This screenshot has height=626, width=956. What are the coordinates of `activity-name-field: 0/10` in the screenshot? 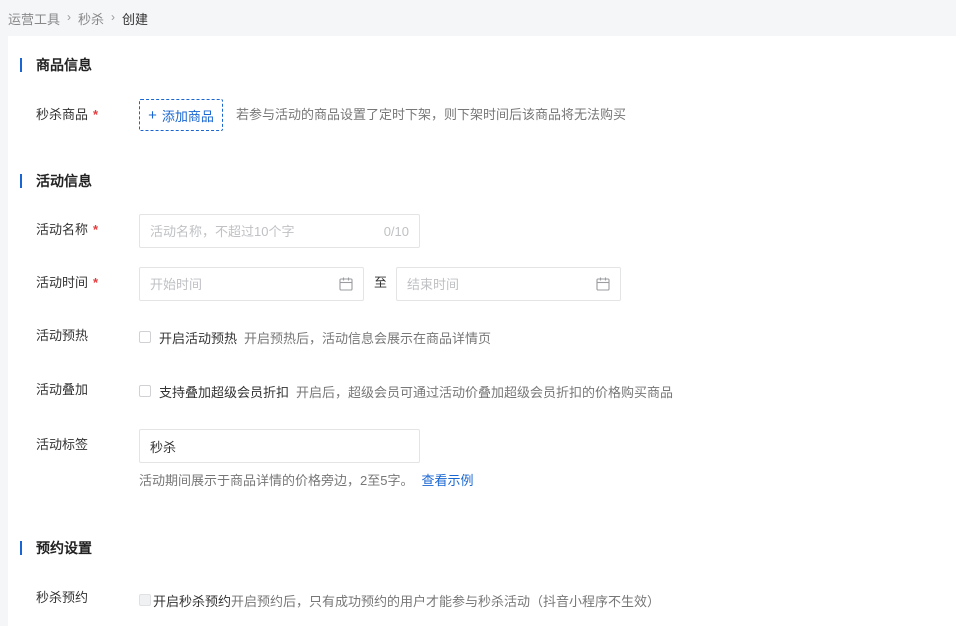 It's located at (279, 231).